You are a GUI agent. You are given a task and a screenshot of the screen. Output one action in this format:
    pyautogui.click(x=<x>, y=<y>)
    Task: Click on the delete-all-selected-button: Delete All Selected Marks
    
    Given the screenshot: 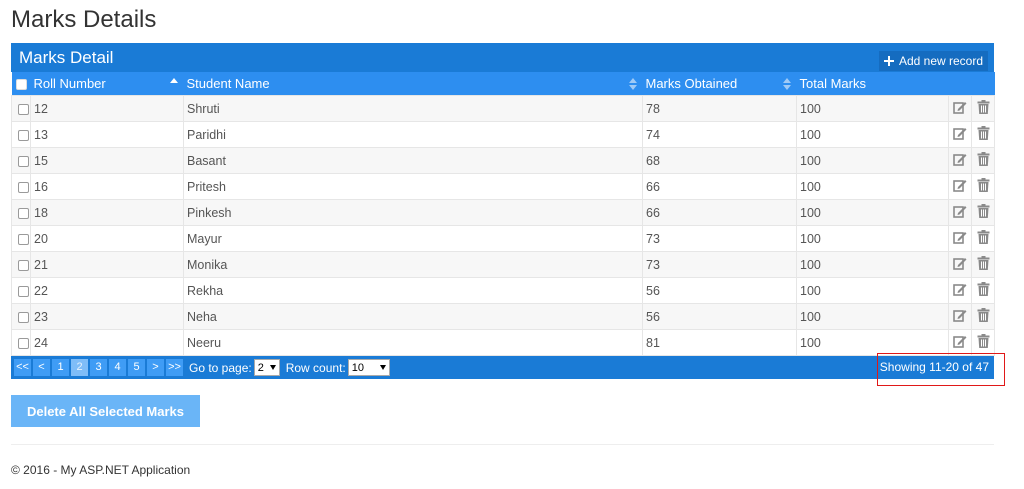 What is the action you would take?
    pyautogui.click(x=105, y=411)
    